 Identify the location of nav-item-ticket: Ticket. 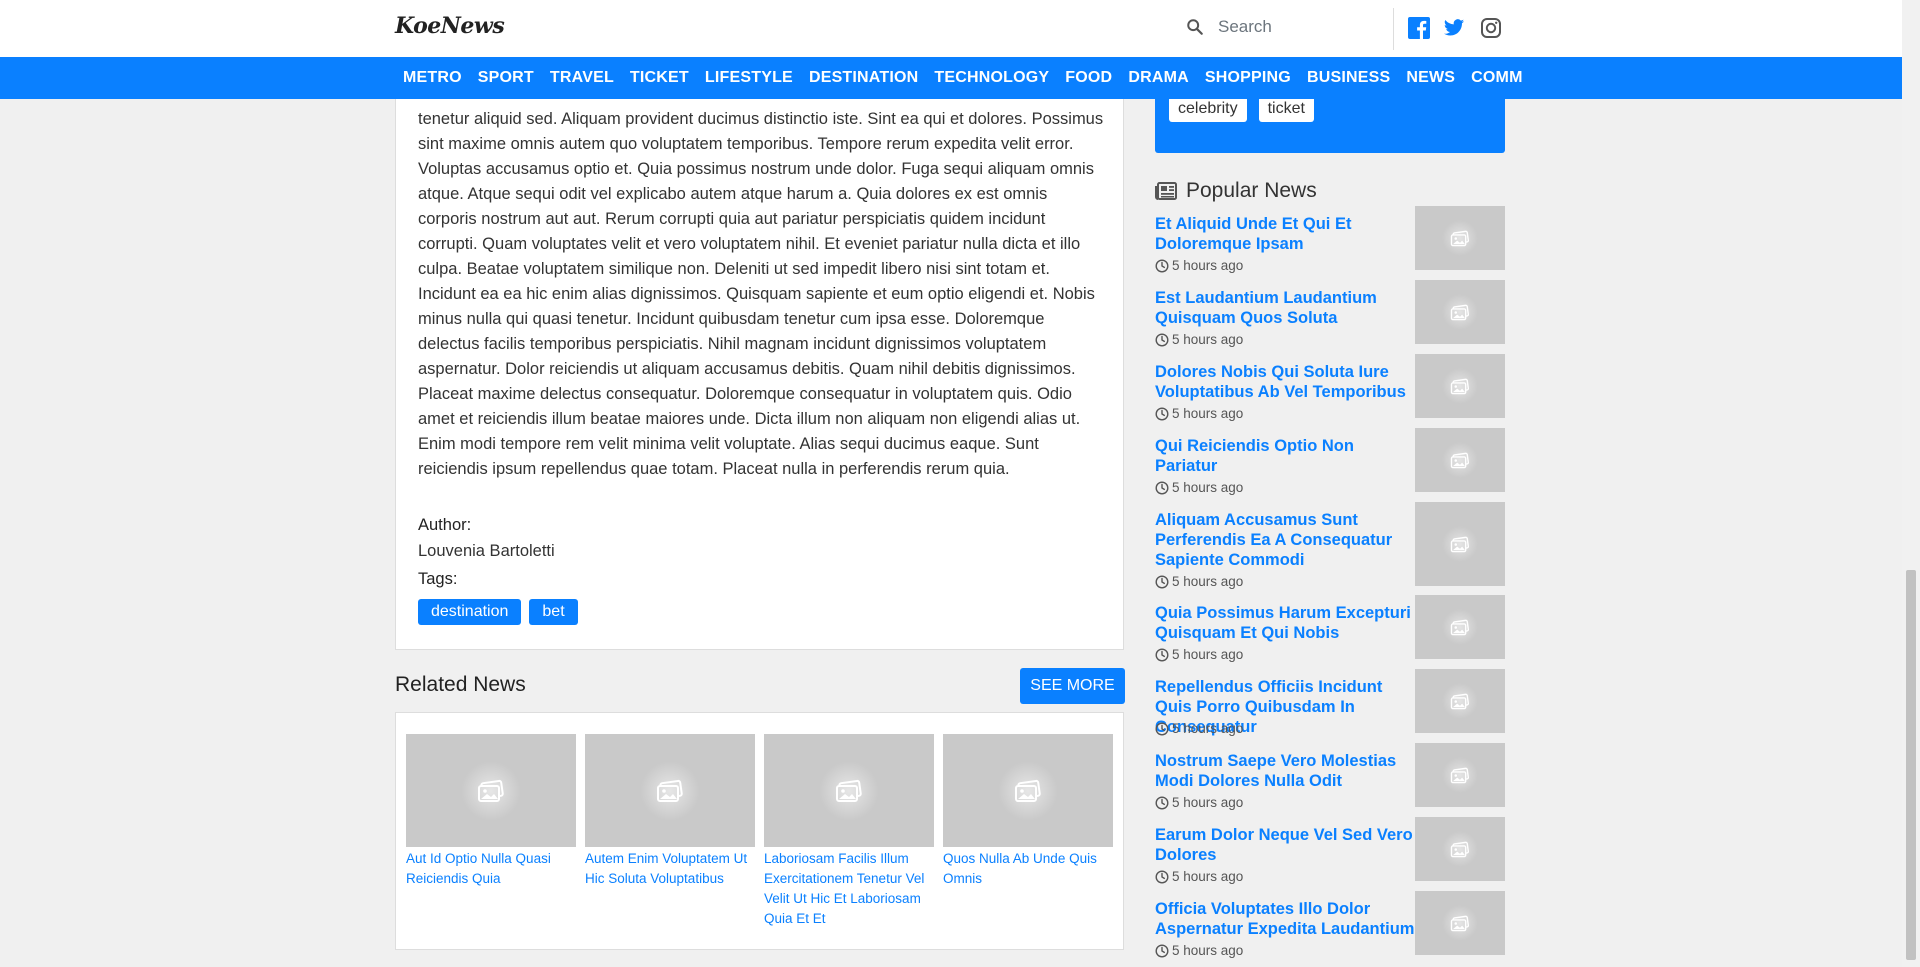
(659, 78).